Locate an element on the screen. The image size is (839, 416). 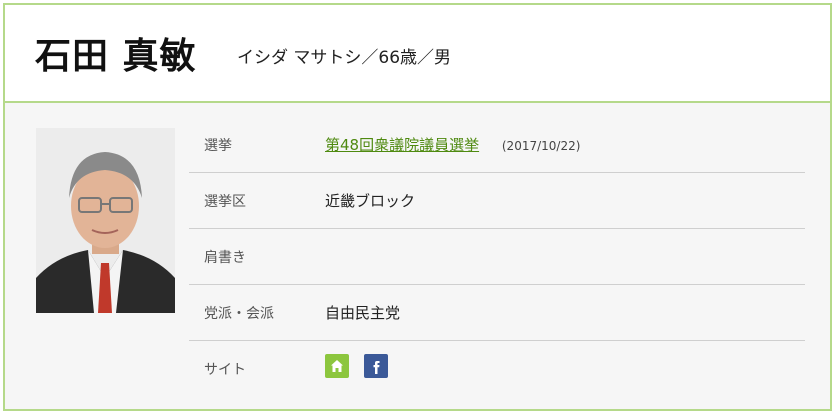
detail-label: 選挙 is located at coordinates (218, 146).